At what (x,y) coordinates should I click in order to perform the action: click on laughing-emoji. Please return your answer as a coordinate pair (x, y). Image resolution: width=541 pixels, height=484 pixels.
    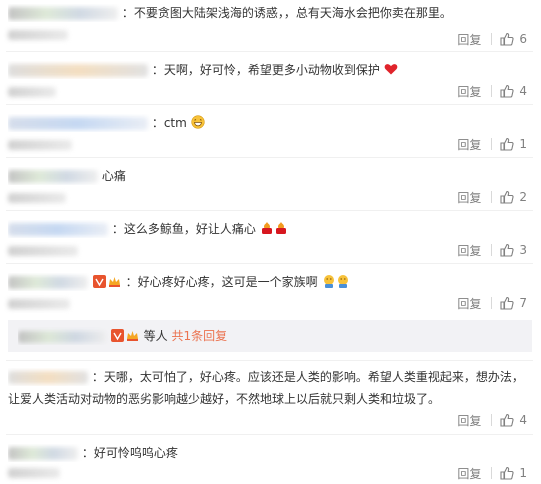
    Looking at the image, I should click on (198, 122).